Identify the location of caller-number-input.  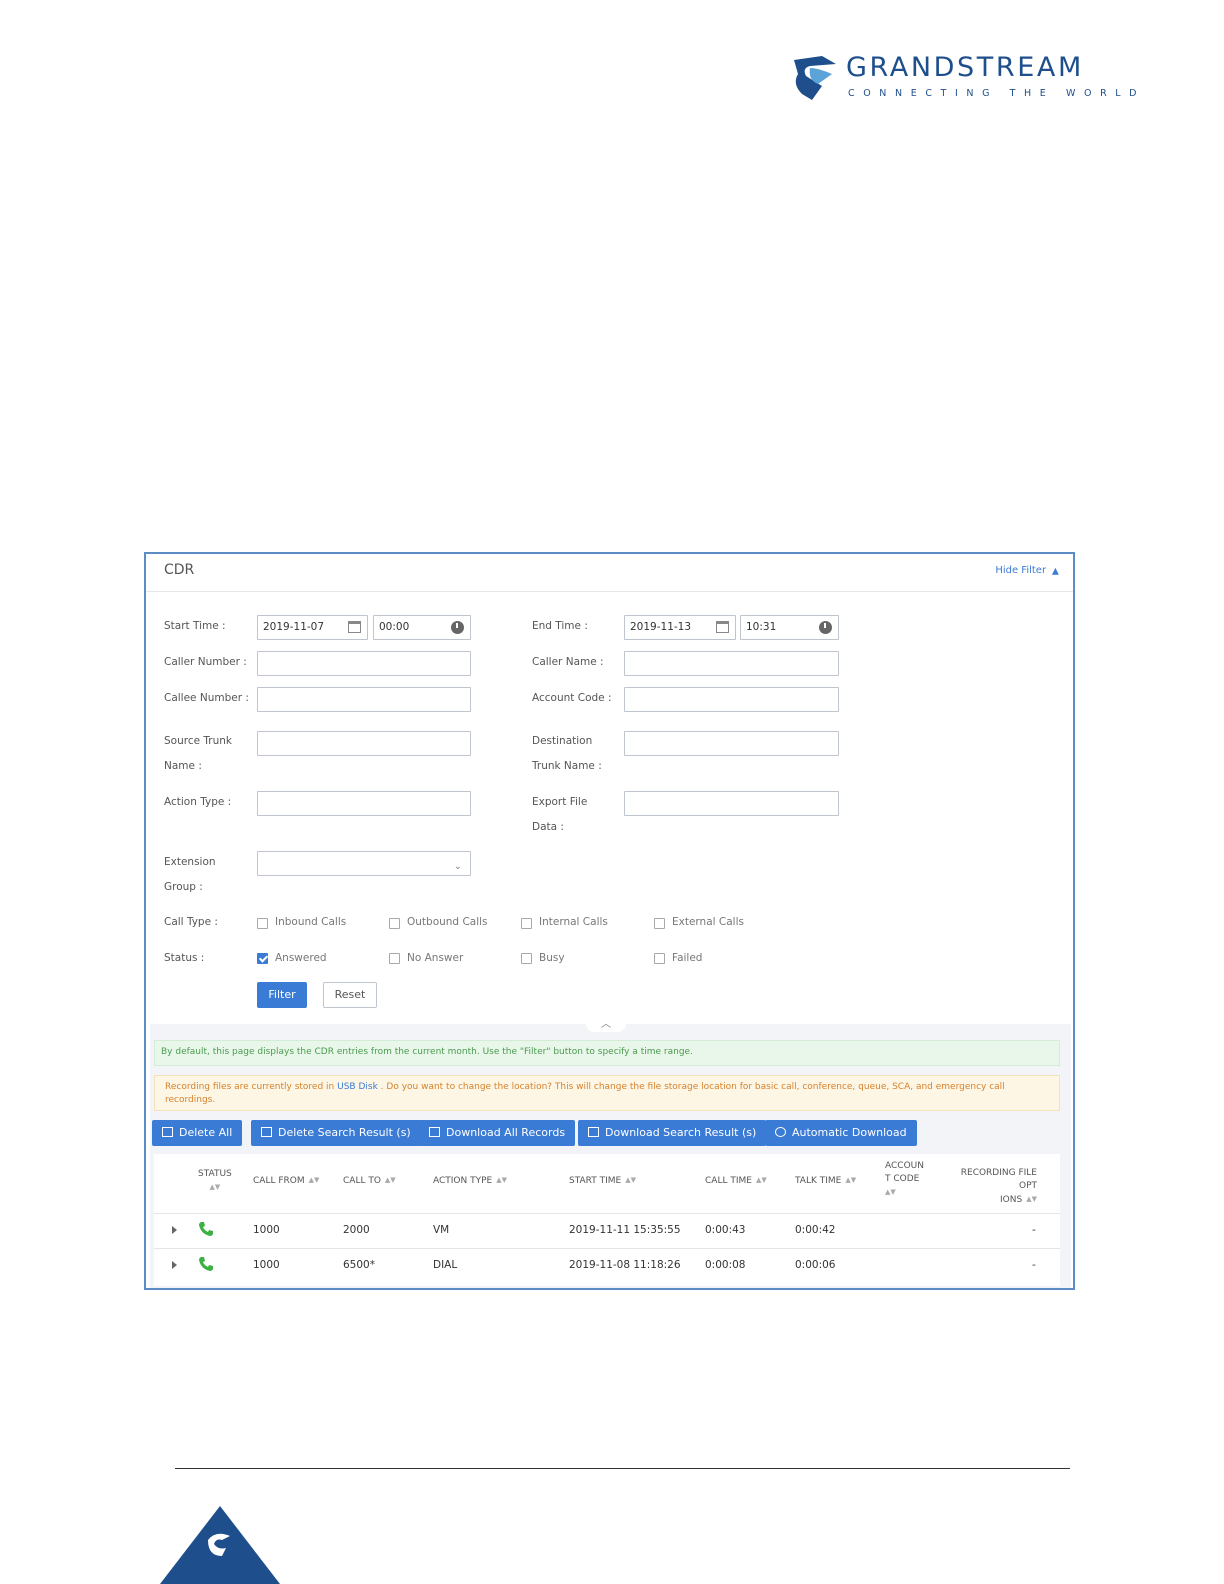
(364, 663).